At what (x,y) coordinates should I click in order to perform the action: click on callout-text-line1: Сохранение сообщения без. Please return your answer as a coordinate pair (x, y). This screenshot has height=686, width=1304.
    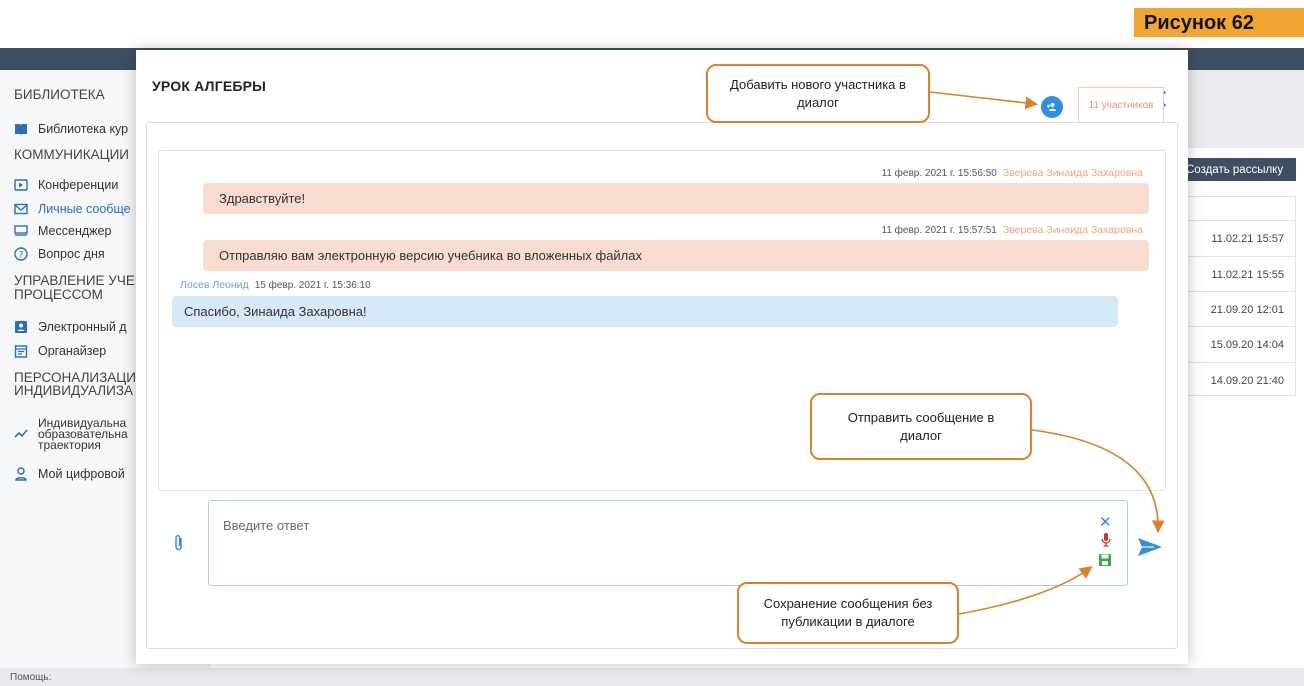
    Looking at the image, I should click on (848, 603).